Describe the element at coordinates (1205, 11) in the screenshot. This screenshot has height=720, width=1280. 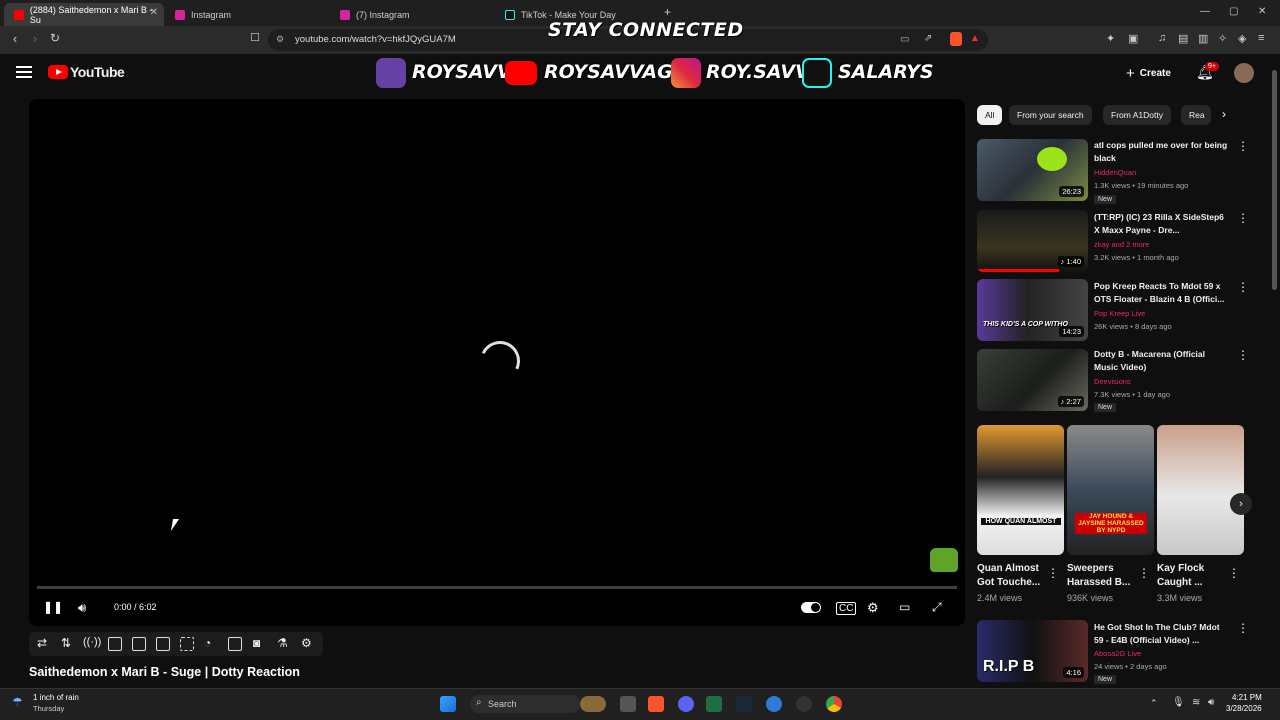
I see `minimize-button: —` at that location.